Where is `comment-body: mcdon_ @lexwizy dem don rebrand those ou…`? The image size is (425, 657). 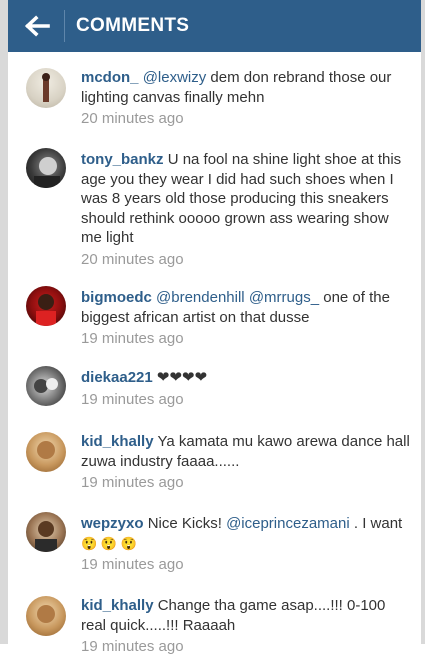
comment-body: mcdon_ @lexwizy dem don rebrand those ou… is located at coordinates (246, 98).